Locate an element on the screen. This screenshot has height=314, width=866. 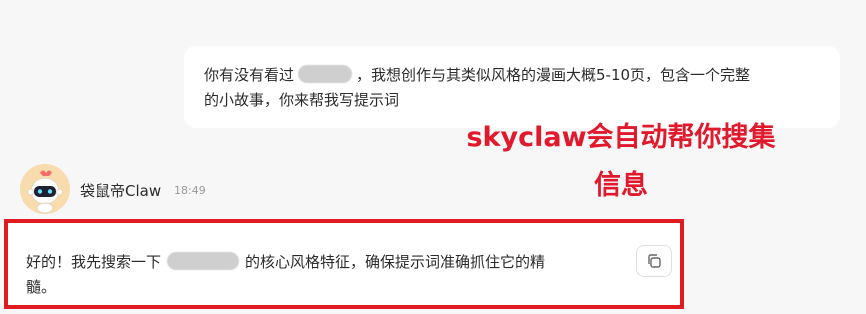
user-message-text-start: 你有没有看过 is located at coordinates (249, 75).